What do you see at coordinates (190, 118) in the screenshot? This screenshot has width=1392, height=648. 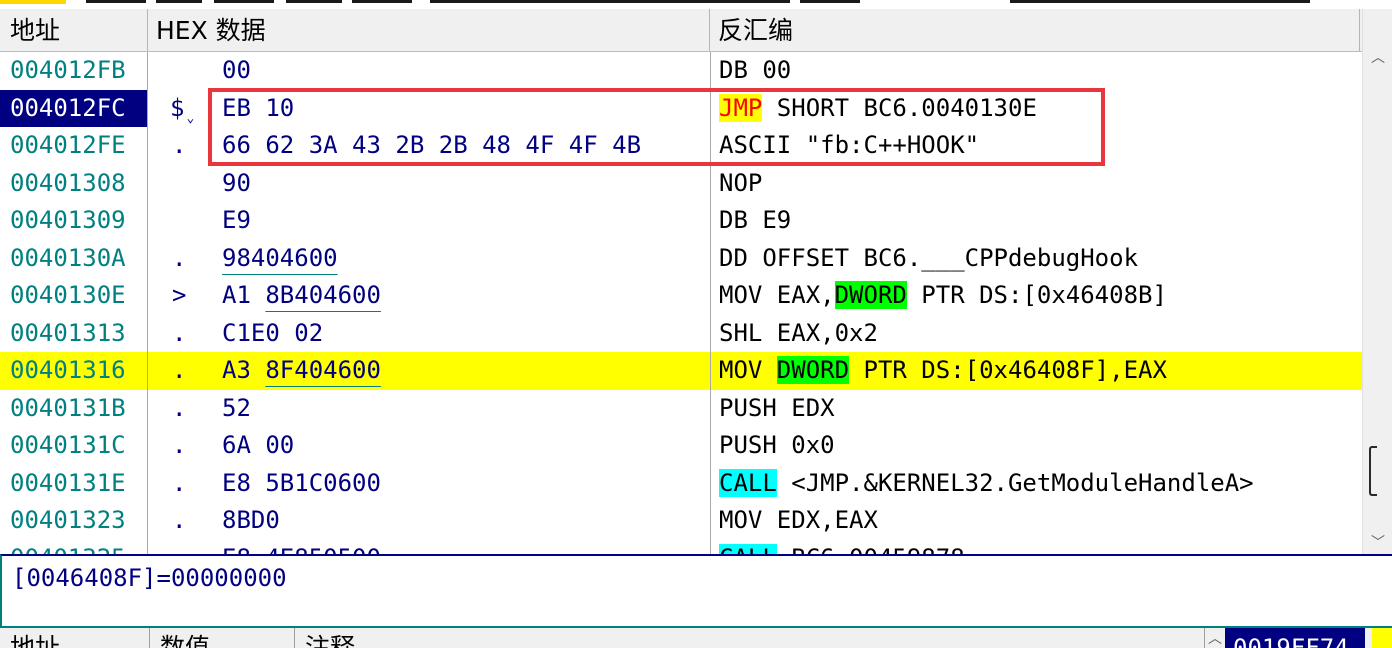 I see `chevron-down-icon: ⌄` at bounding box center [190, 118].